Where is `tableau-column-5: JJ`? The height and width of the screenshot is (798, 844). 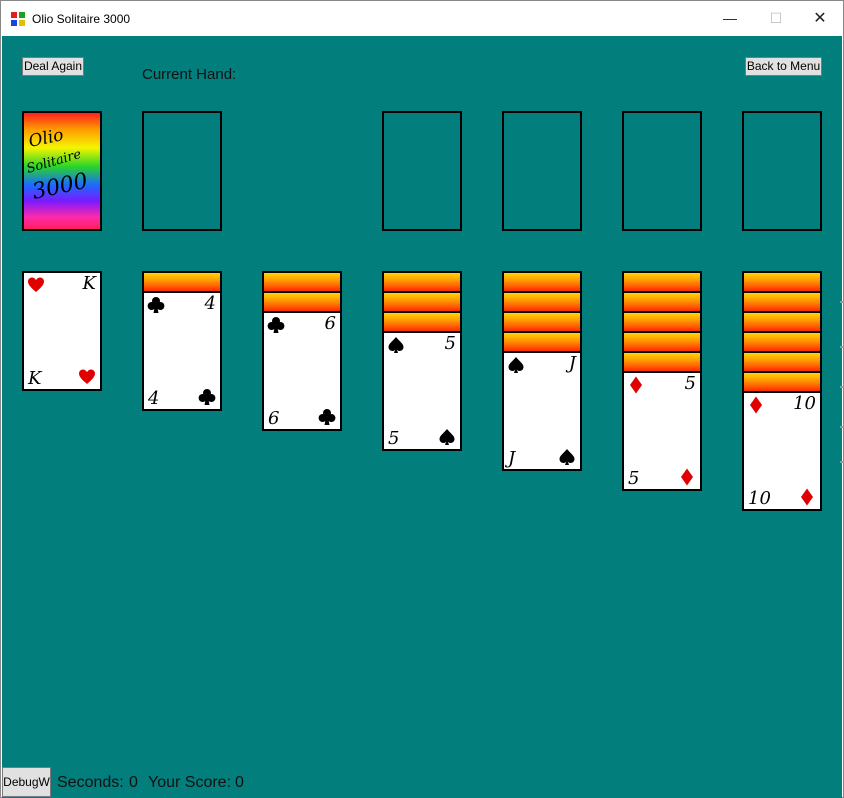 tableau-column-5: JJ is located at coordinates (542, 371).